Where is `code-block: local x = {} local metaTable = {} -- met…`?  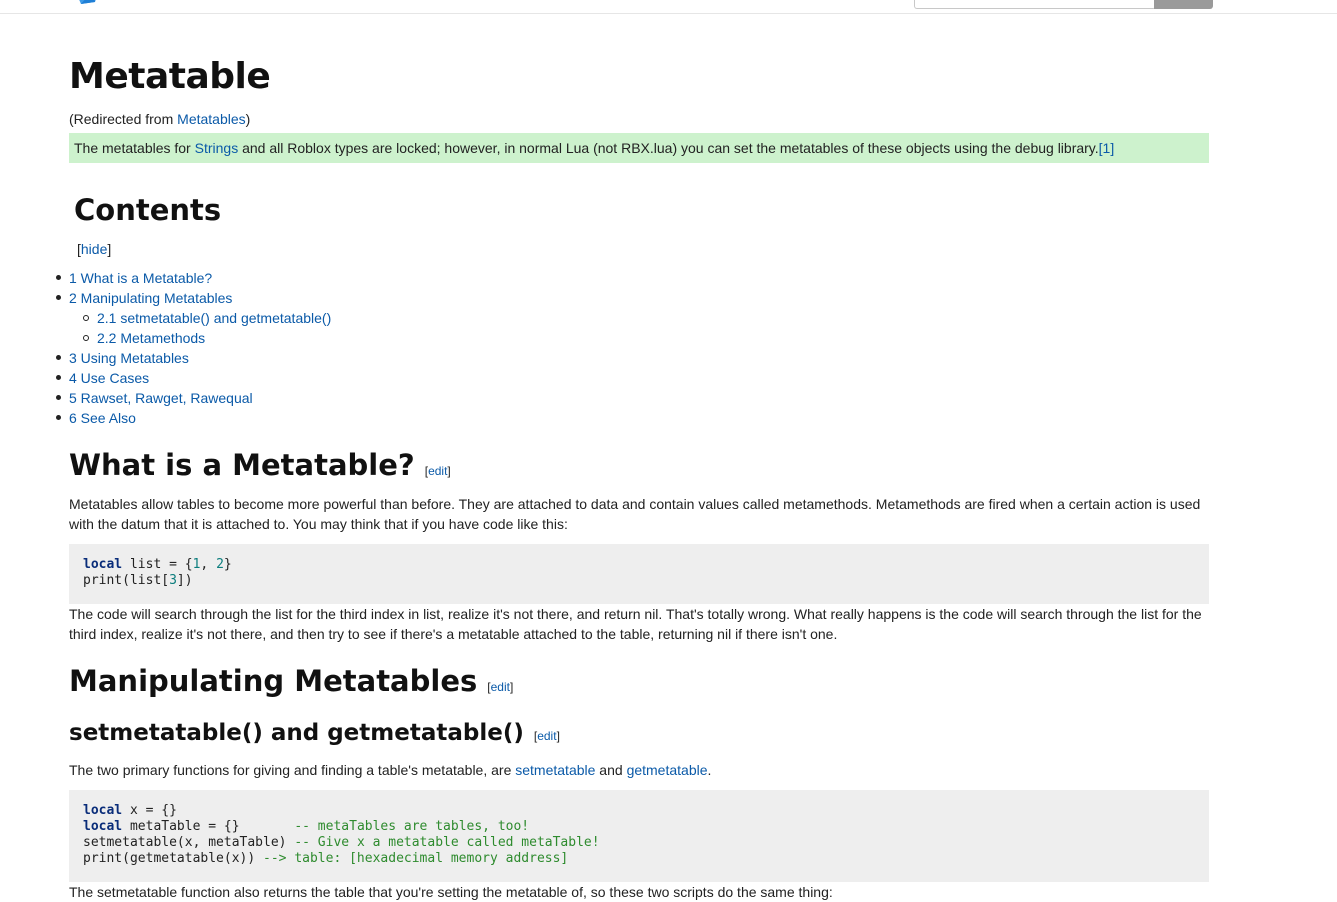 code-block: local x = {} local metaTable = {} -- met… is located at coordinates (639, 836).